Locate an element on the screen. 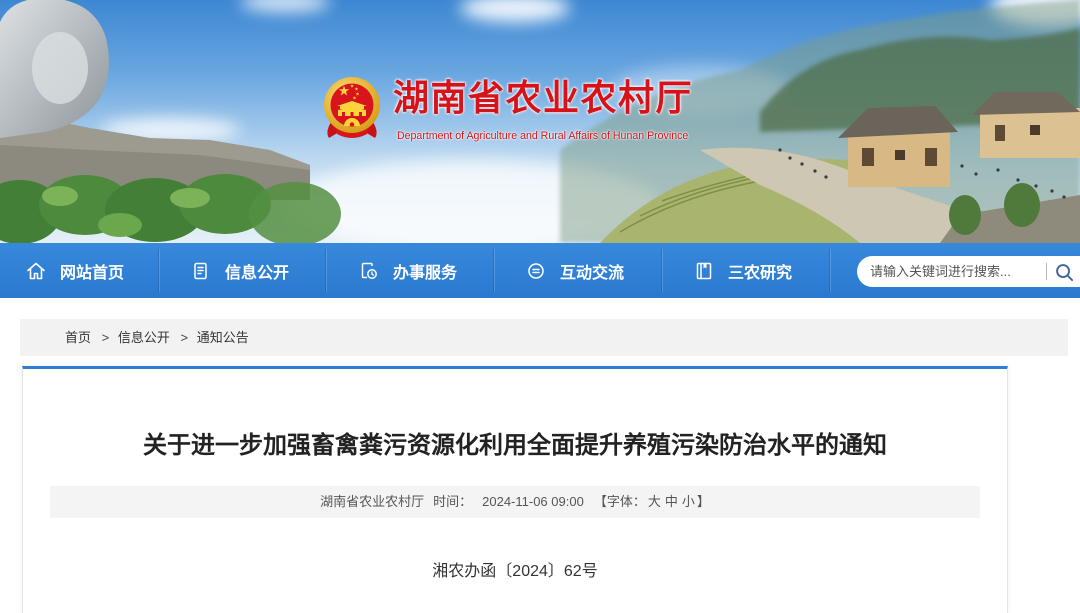  nav-item-info-disclosure: 信息公开 is located at coordinates (242, 270).